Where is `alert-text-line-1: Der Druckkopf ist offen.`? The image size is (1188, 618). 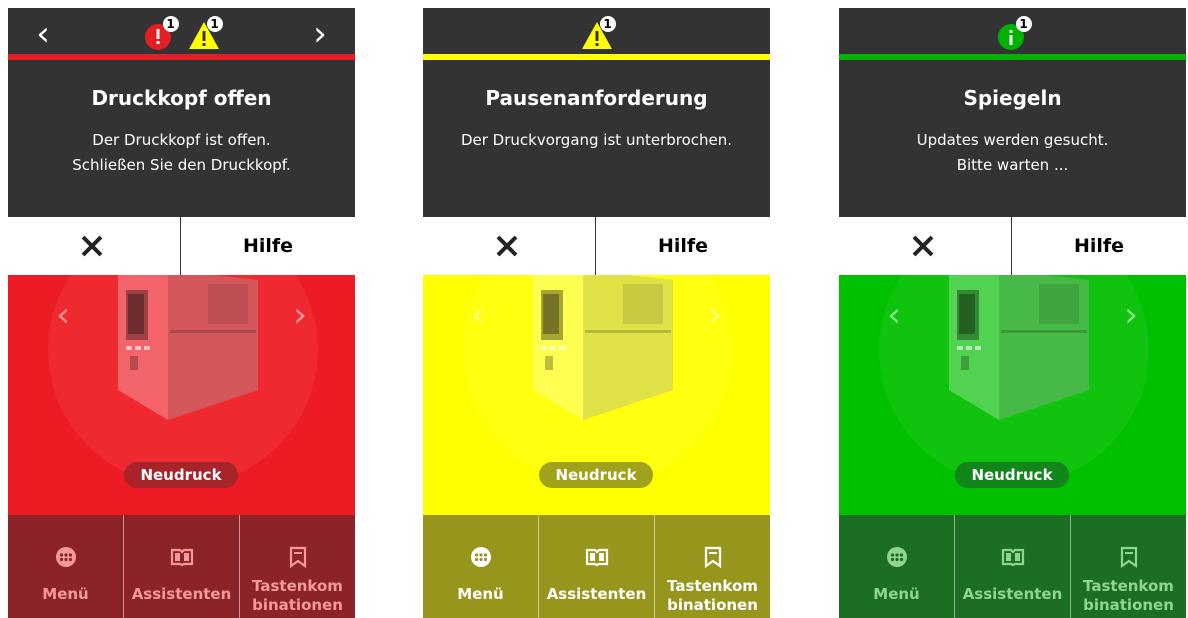 alert-text-line-1: Der Druckkopf ist offen. is located at coordinates (181, 140).